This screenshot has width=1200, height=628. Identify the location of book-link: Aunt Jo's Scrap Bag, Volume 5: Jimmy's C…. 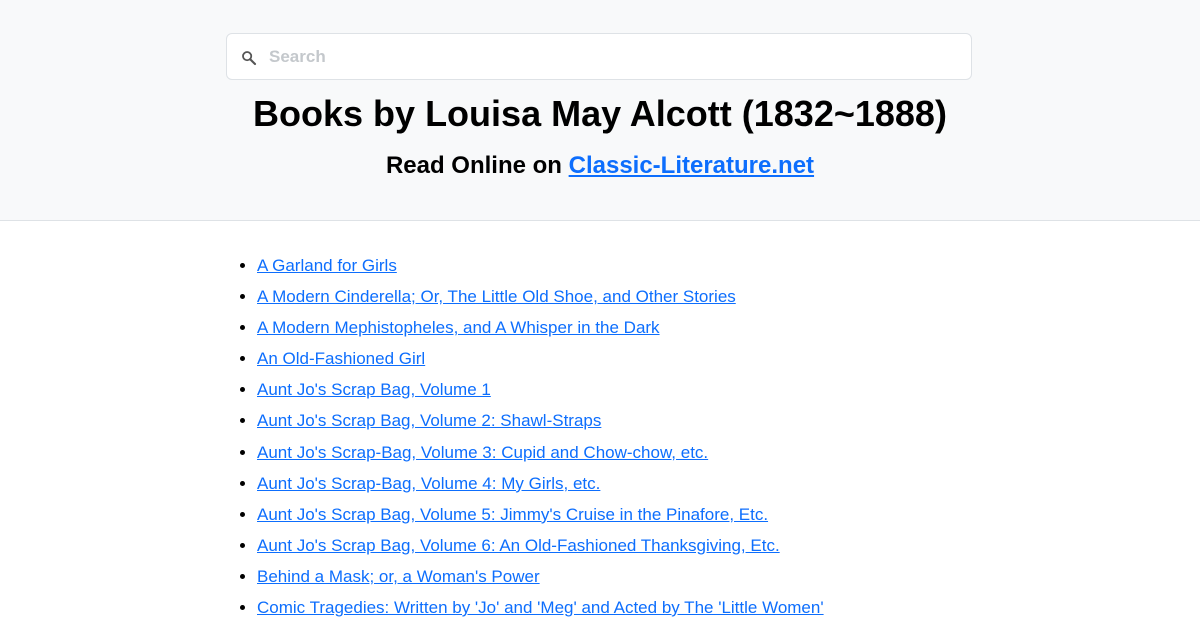
(512, 514).